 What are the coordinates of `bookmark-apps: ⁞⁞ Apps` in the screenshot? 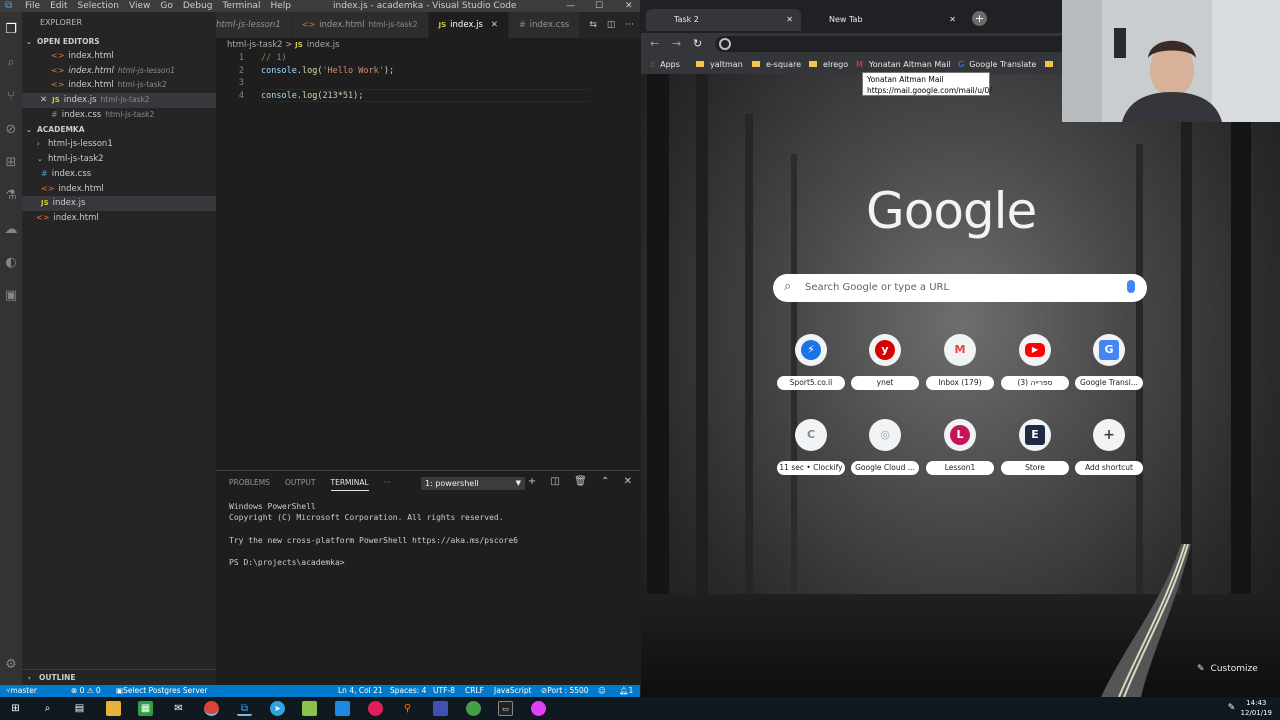 It's located at (665, 64).